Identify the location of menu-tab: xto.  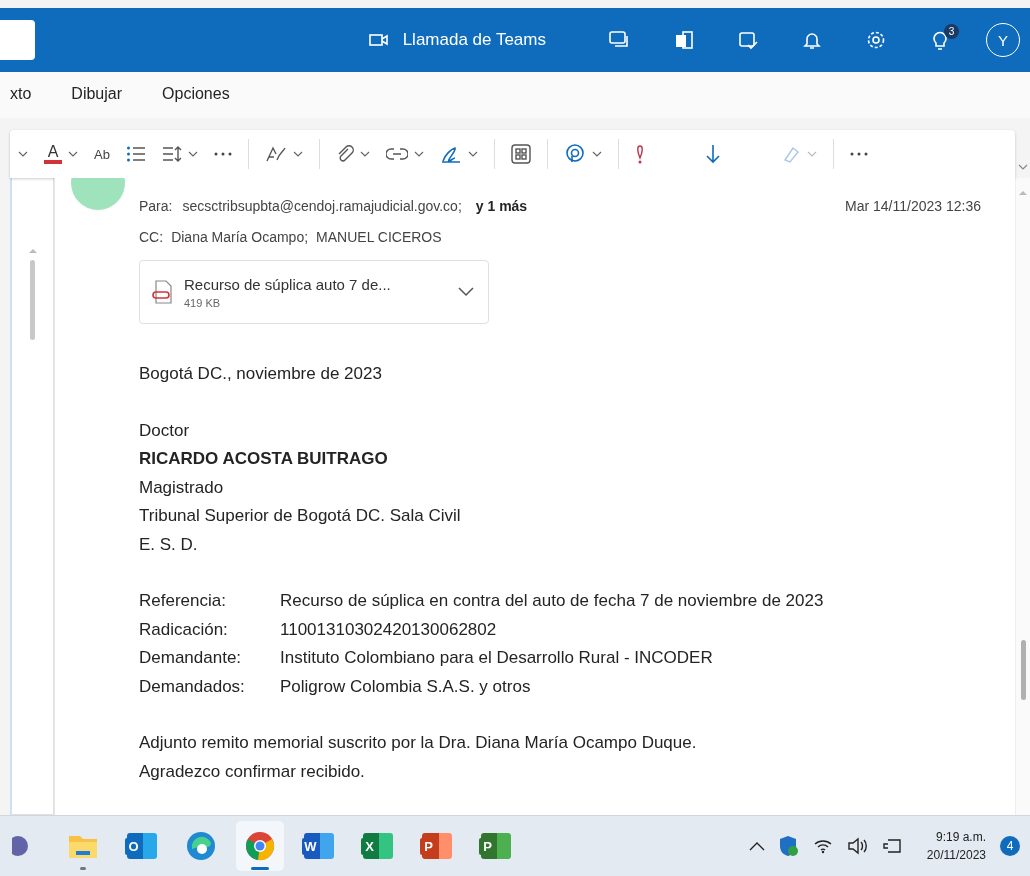
(21, 95).